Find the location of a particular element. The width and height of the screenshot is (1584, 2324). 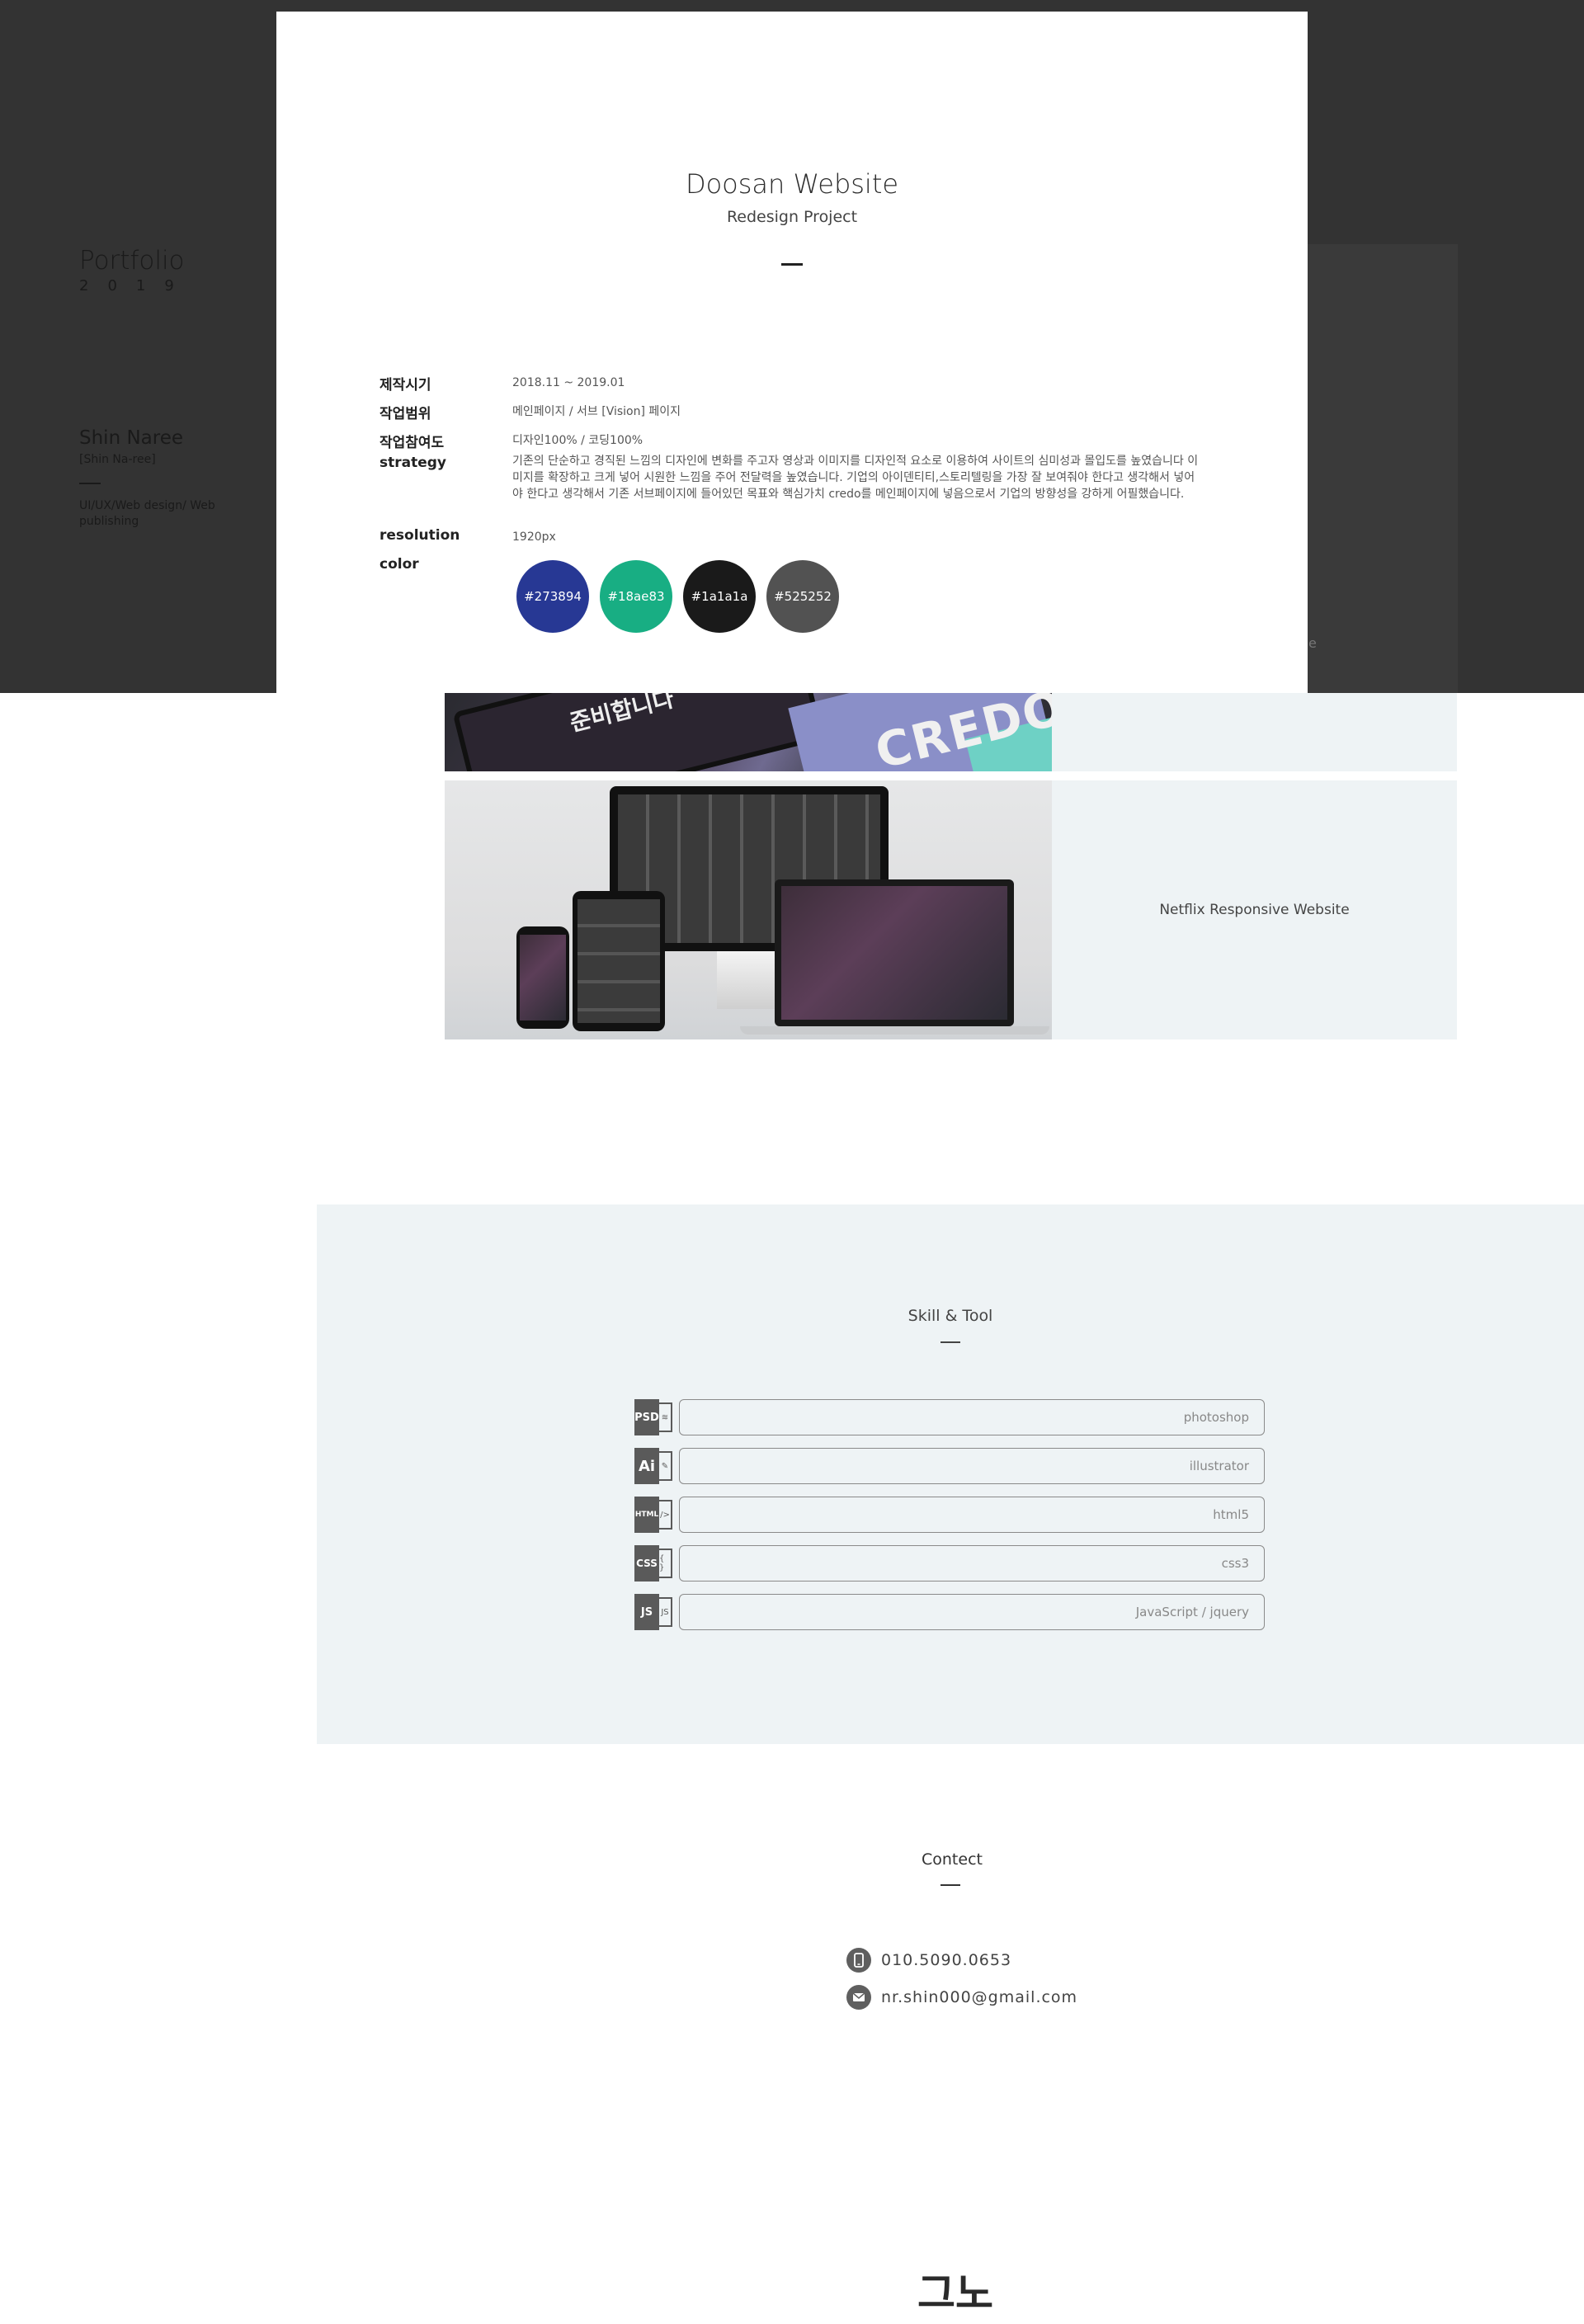

project-caption-netflix: Netflix Responsive Website is located at coordinates (1254, 909).